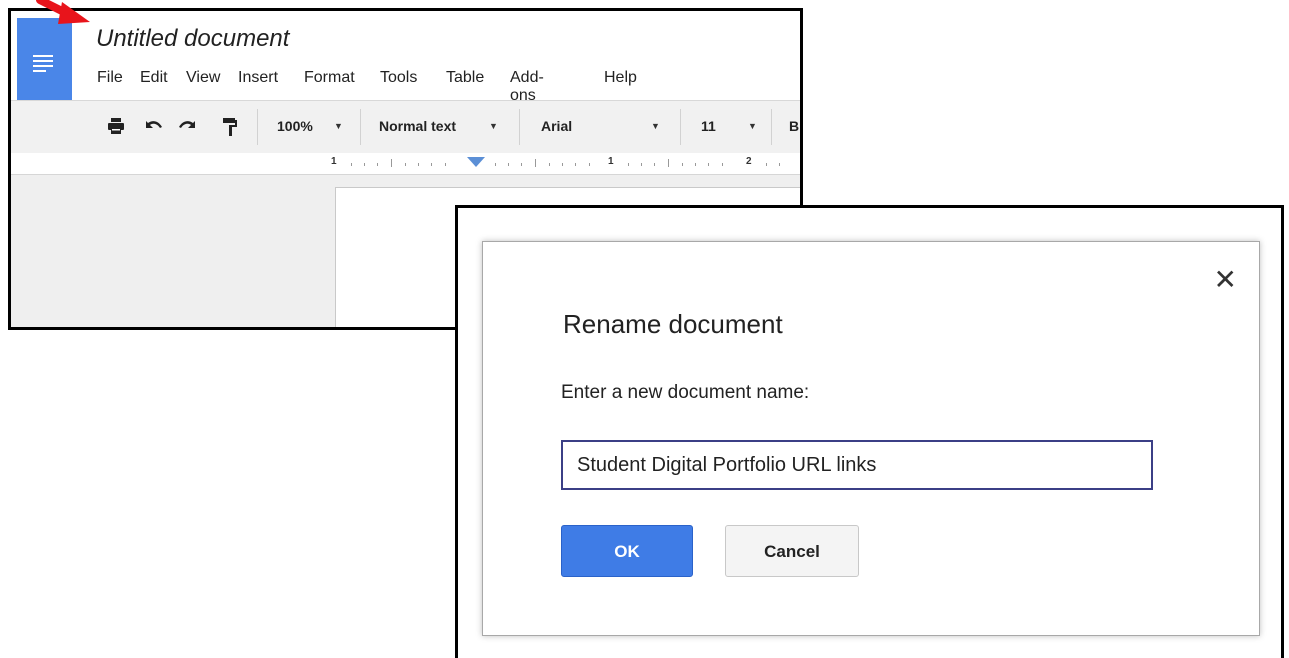 This screenshot has width=1289, height=658. I want to click on style-dropdown: Normal text, so click(417, 126).